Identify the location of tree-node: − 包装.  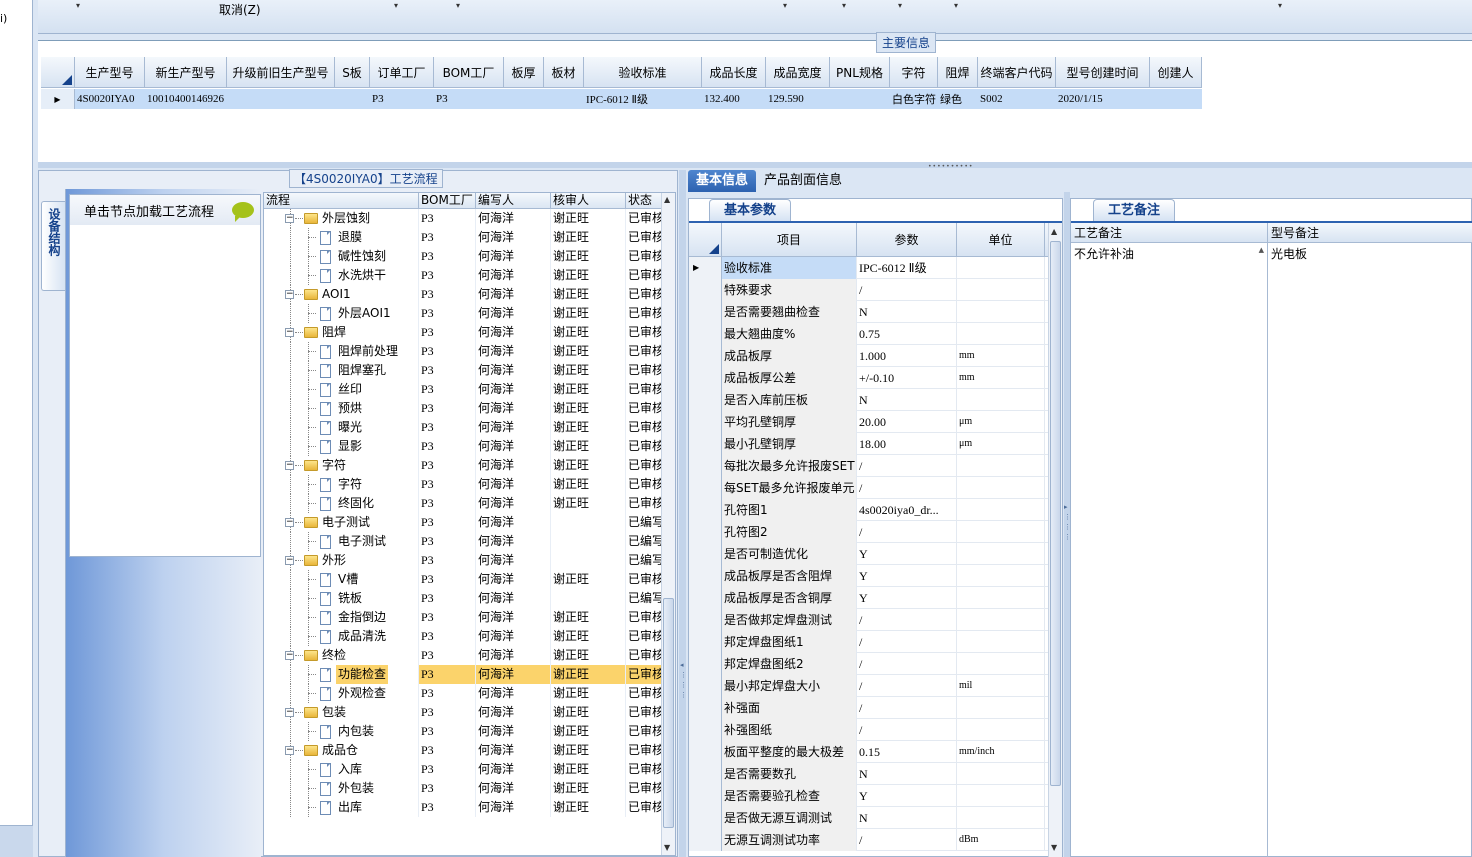
(341, 712).